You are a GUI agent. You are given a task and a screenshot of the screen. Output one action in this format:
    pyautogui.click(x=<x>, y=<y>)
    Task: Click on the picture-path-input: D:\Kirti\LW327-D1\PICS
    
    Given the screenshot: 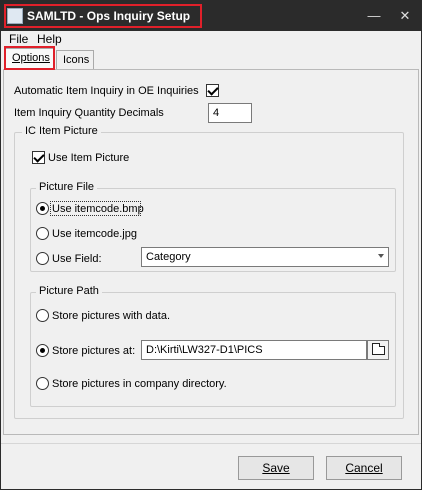 What is the action you would take?
    pyautogui.click(x=254, y=350)
    